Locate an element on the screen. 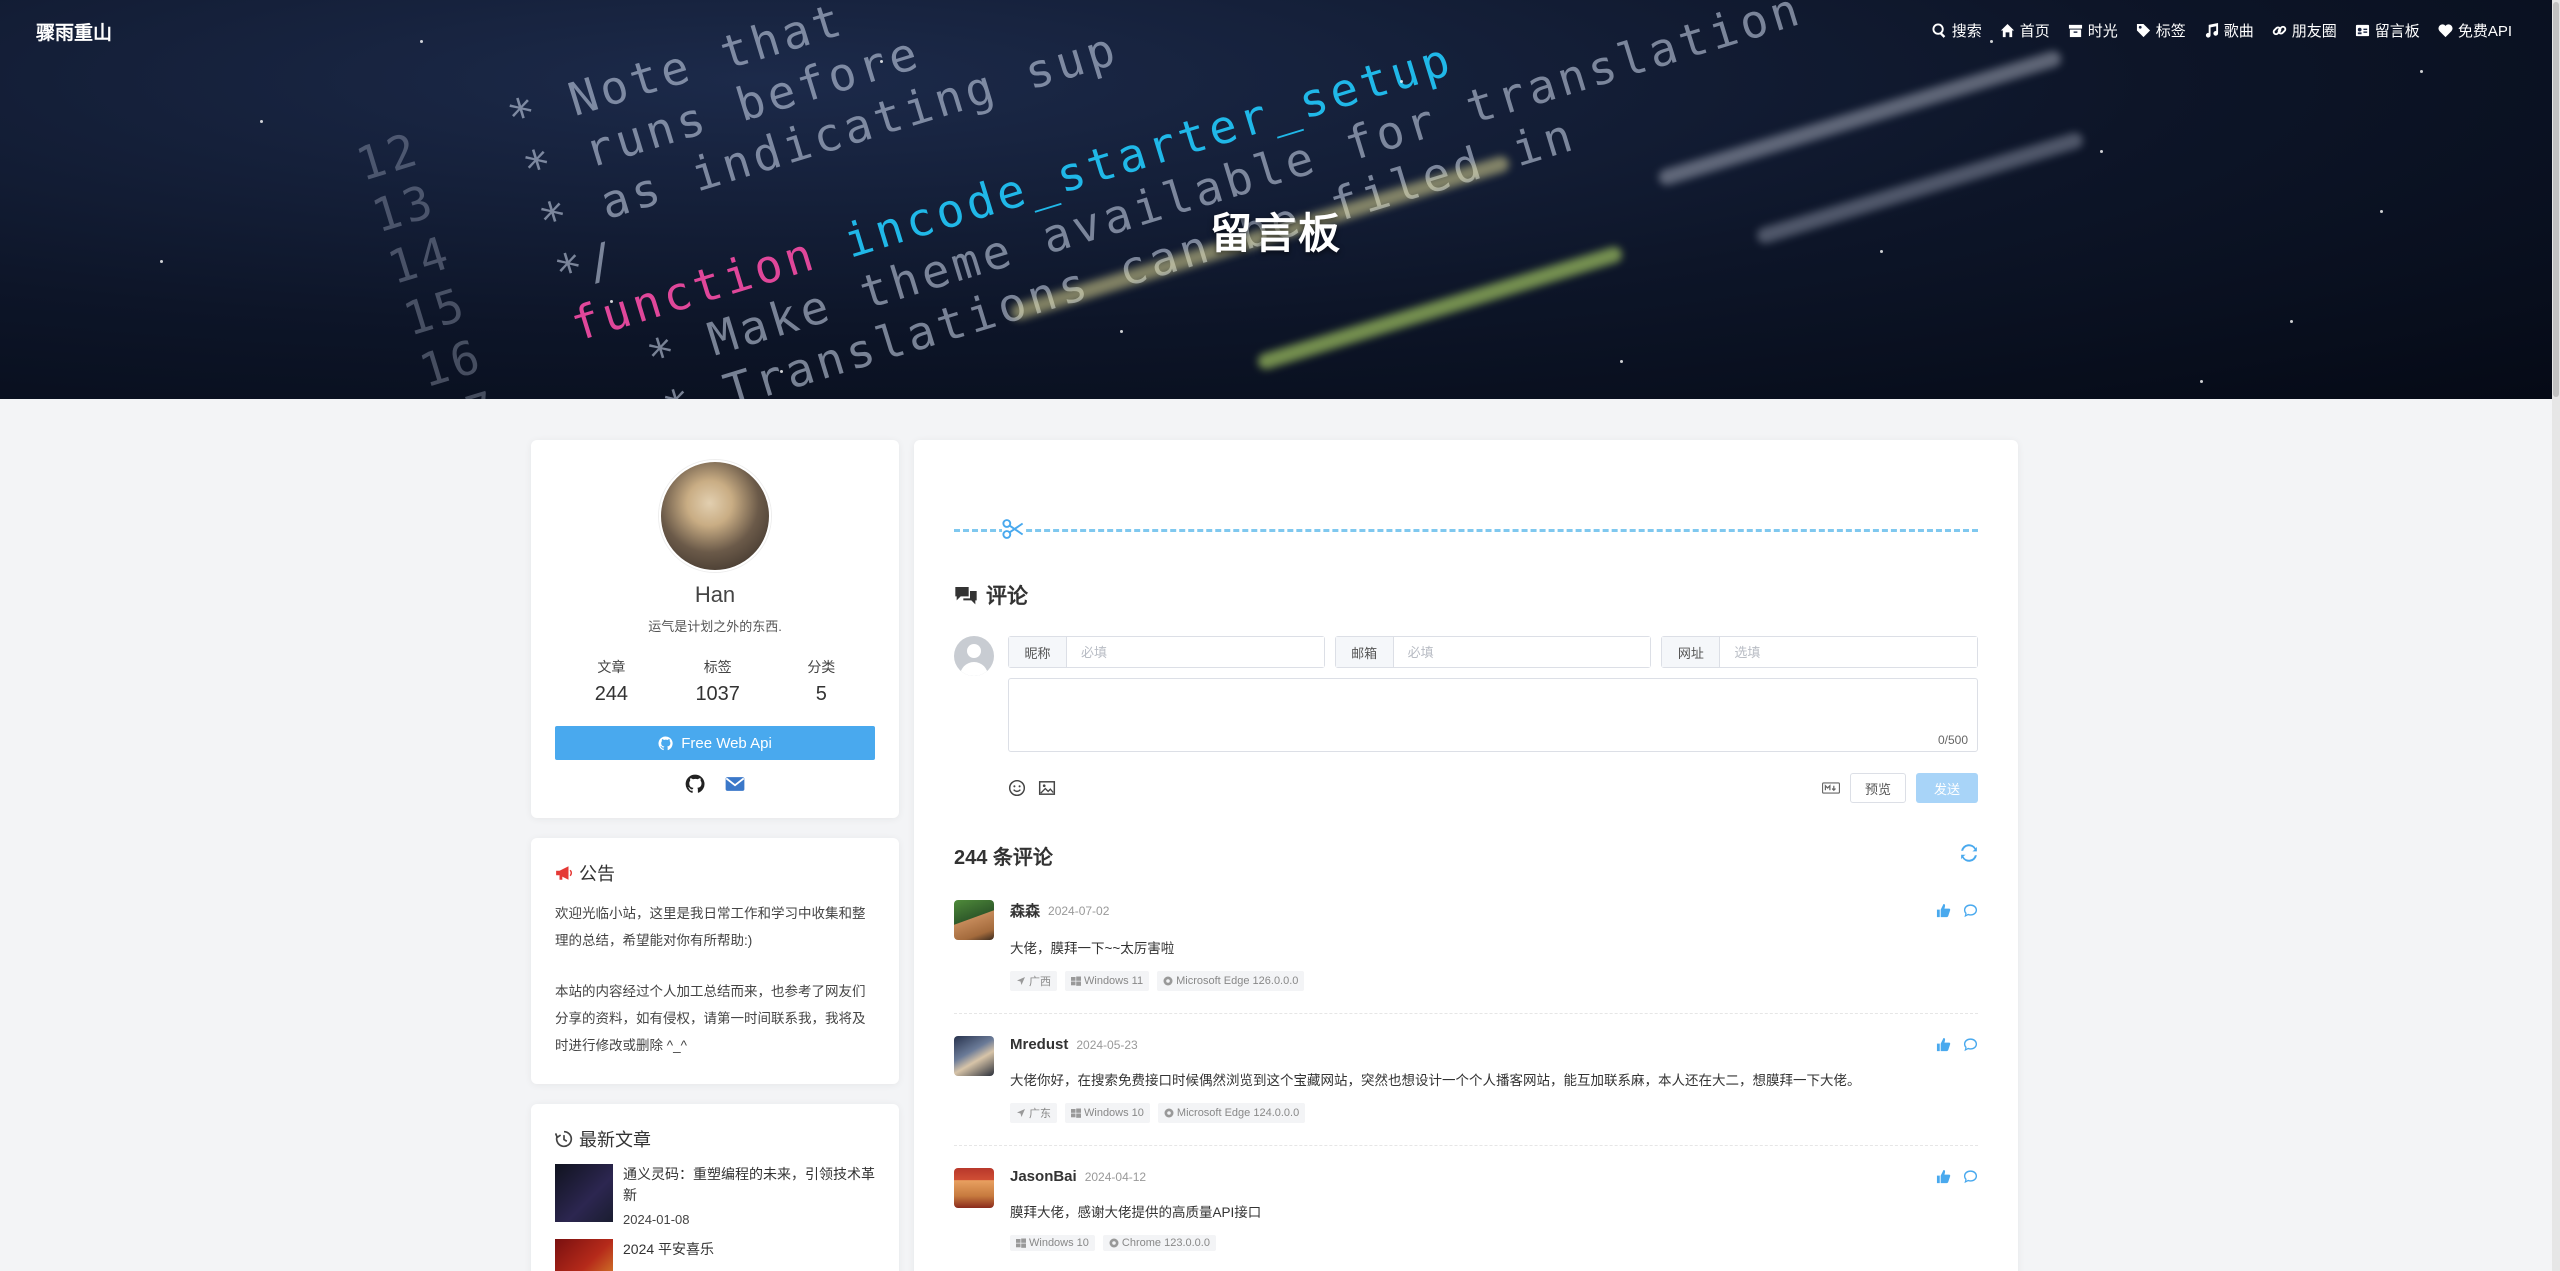 The height and width of the screenshot is (1271, 2560). nav-friends: 朋友圈 is located at coordinates (2304, 30).